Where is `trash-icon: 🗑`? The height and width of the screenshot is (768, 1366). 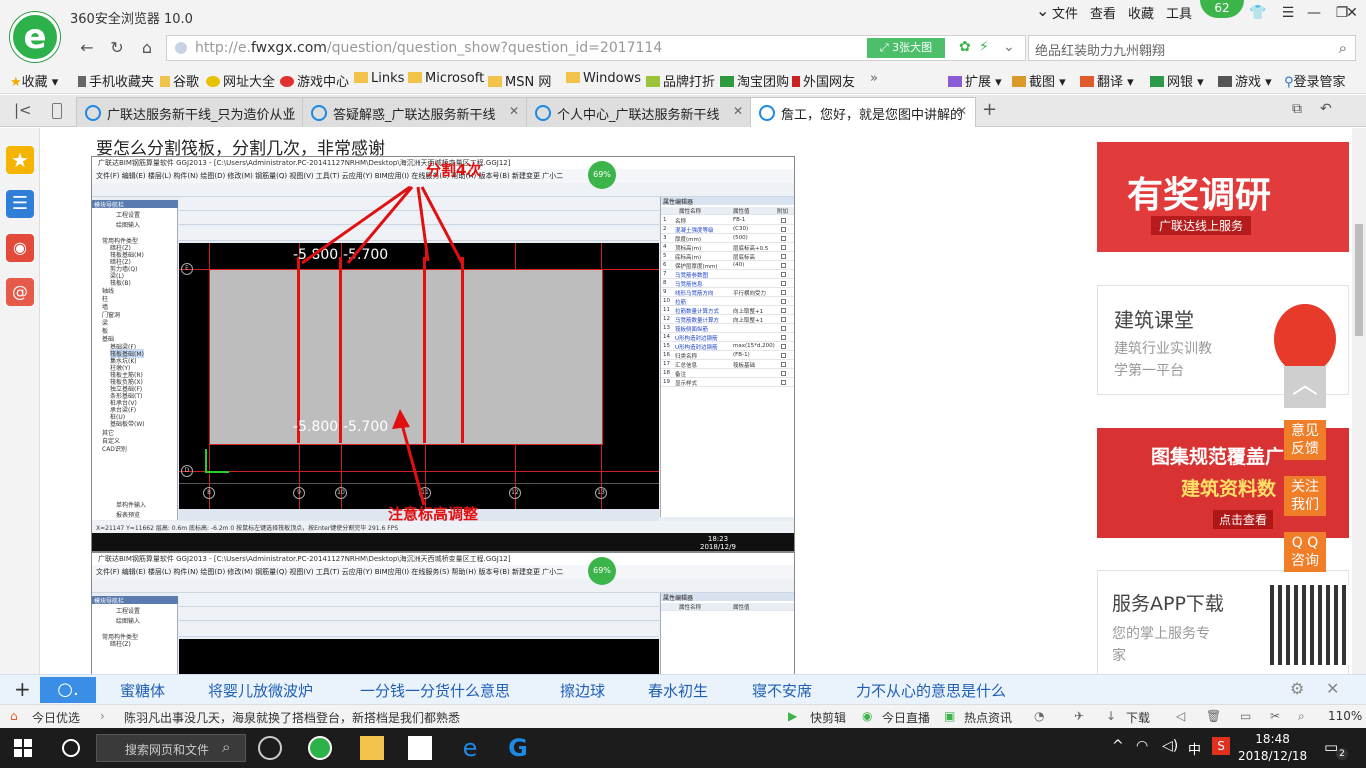
trash-icon: 🗑 is located at coordinates (1213, 716).